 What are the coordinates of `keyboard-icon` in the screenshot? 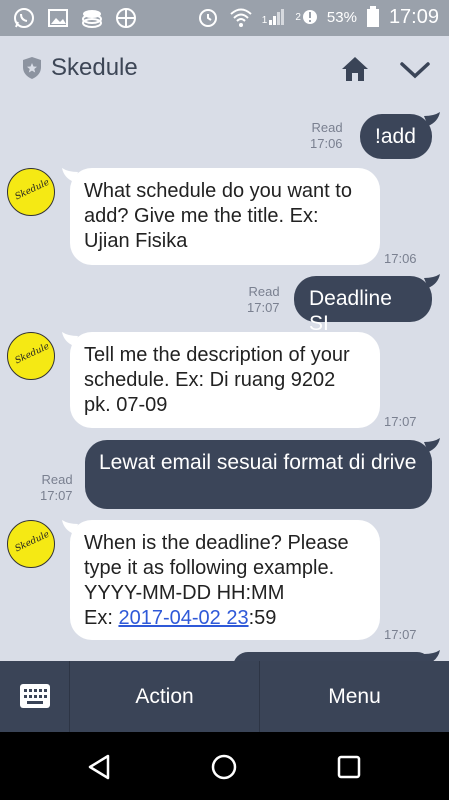 It's located at (35, 696).